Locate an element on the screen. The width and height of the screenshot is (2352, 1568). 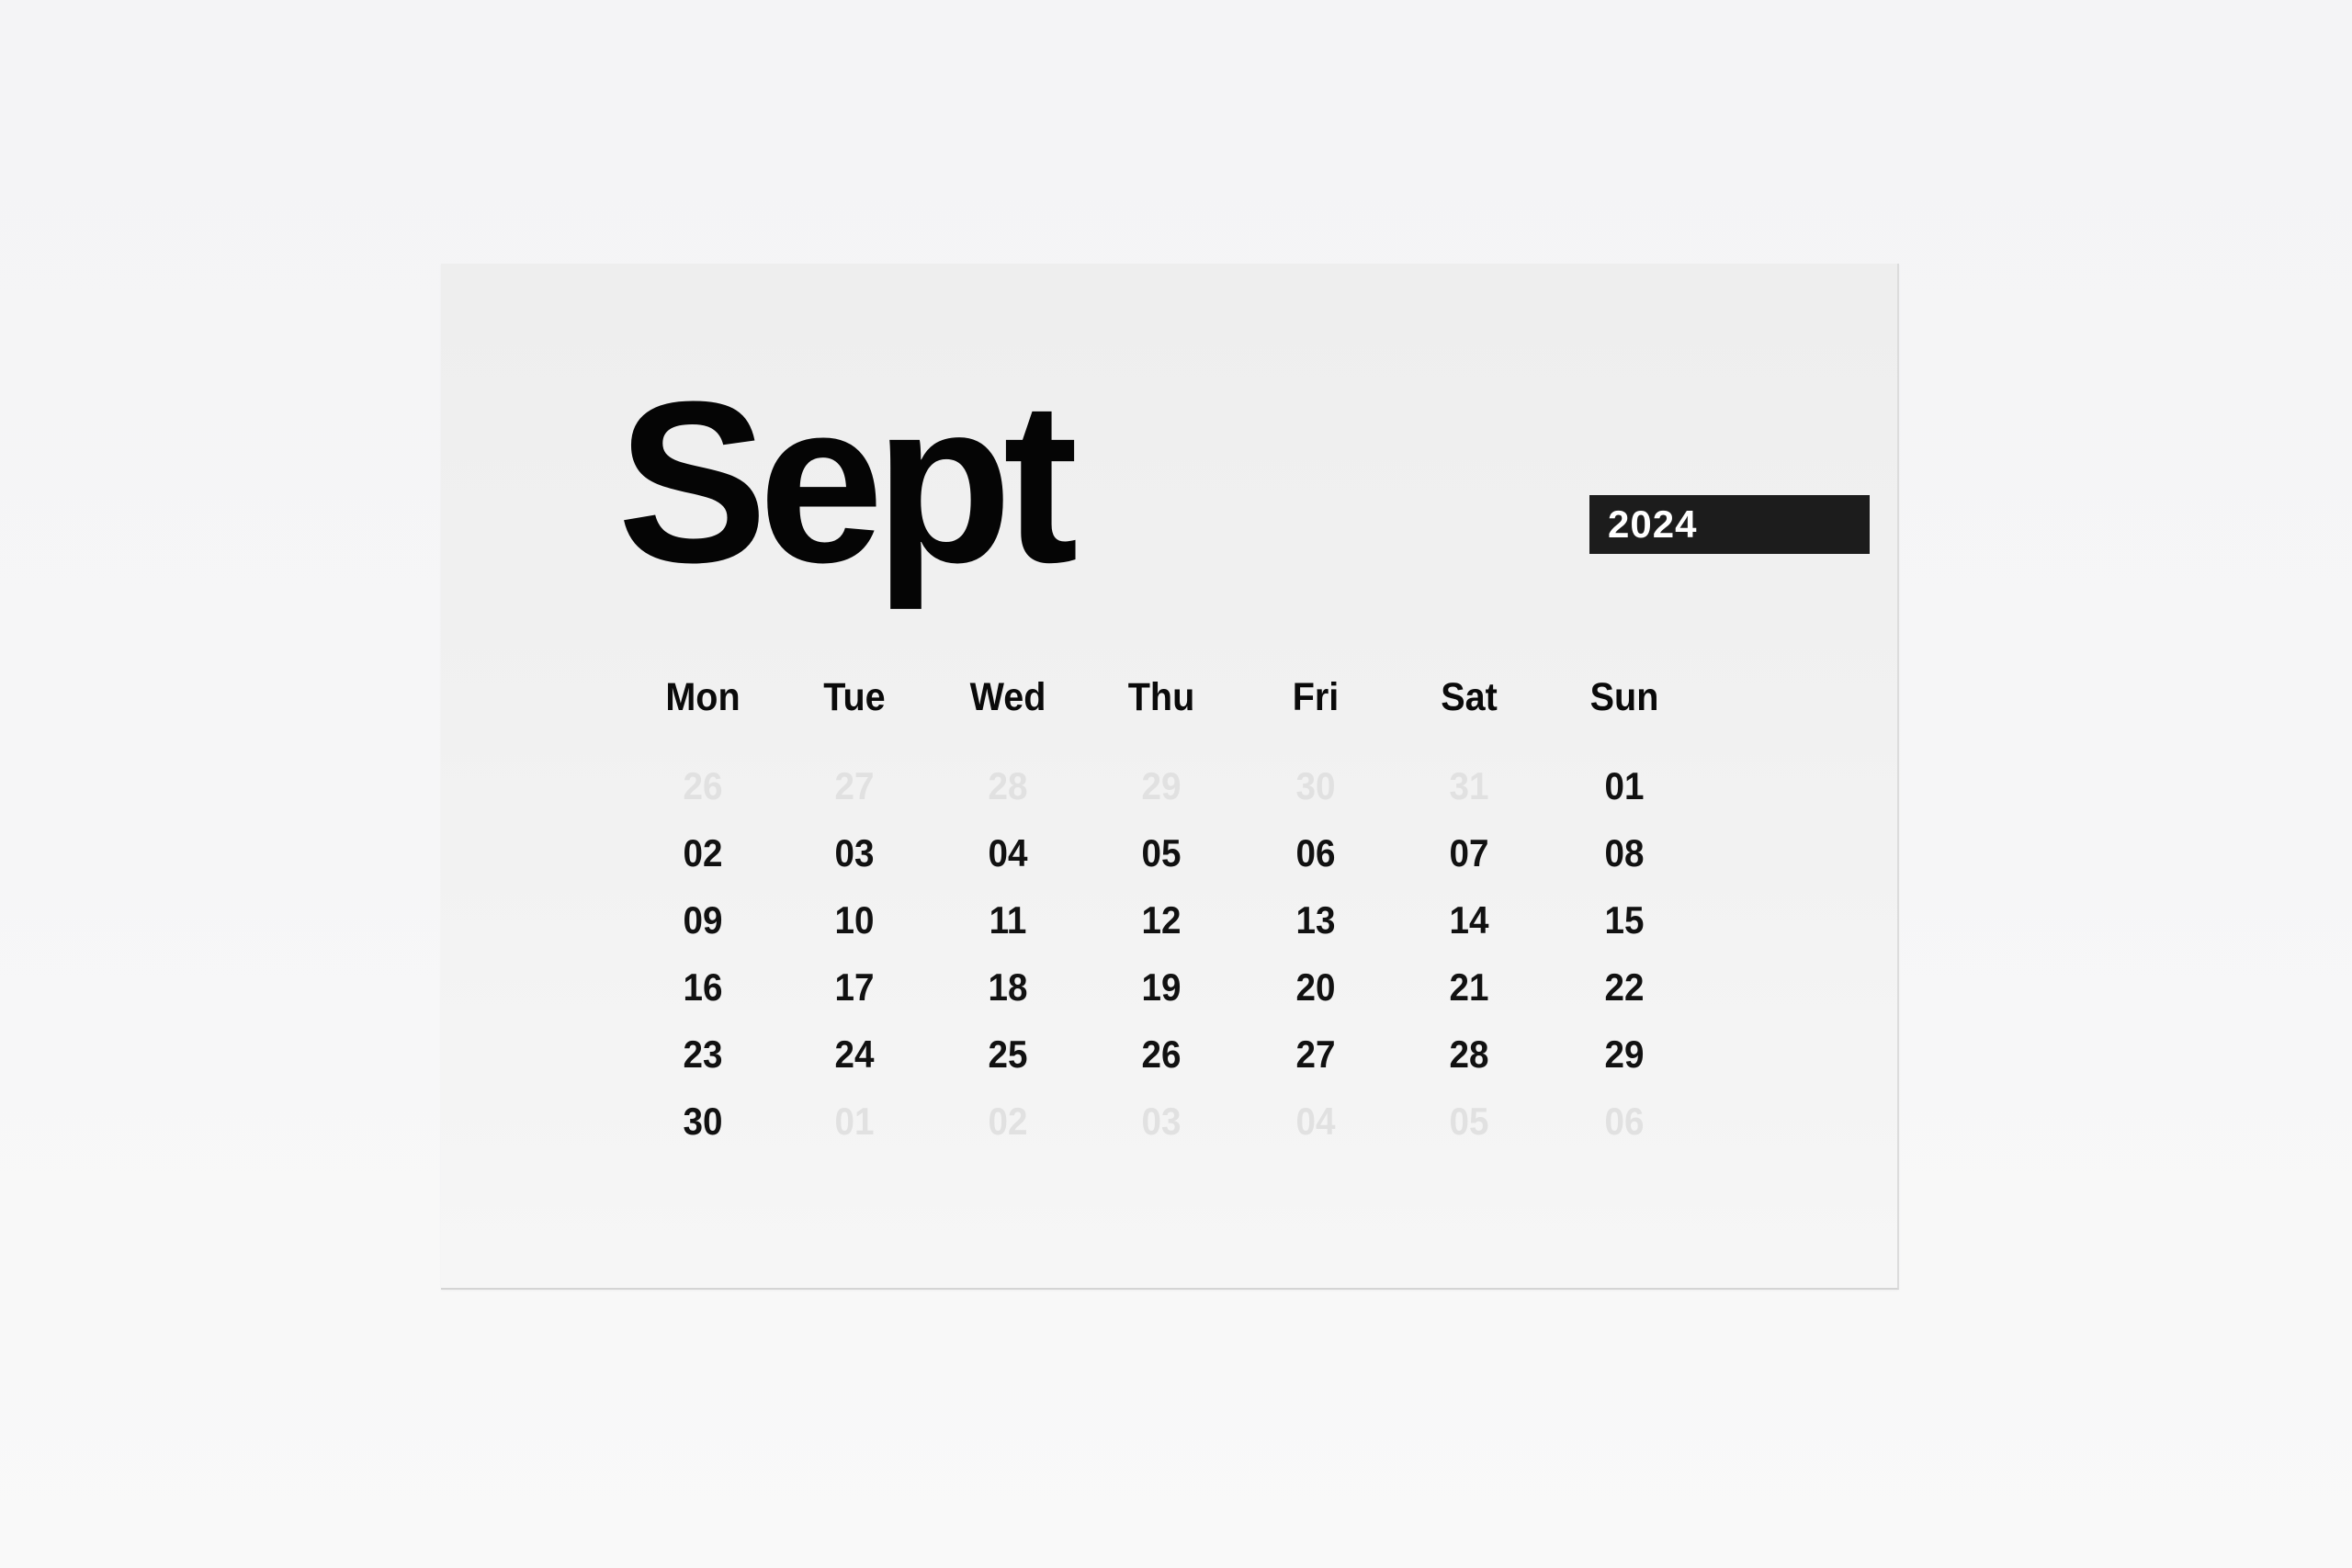
date-cell: 10 is located at coordinates (854, 920).